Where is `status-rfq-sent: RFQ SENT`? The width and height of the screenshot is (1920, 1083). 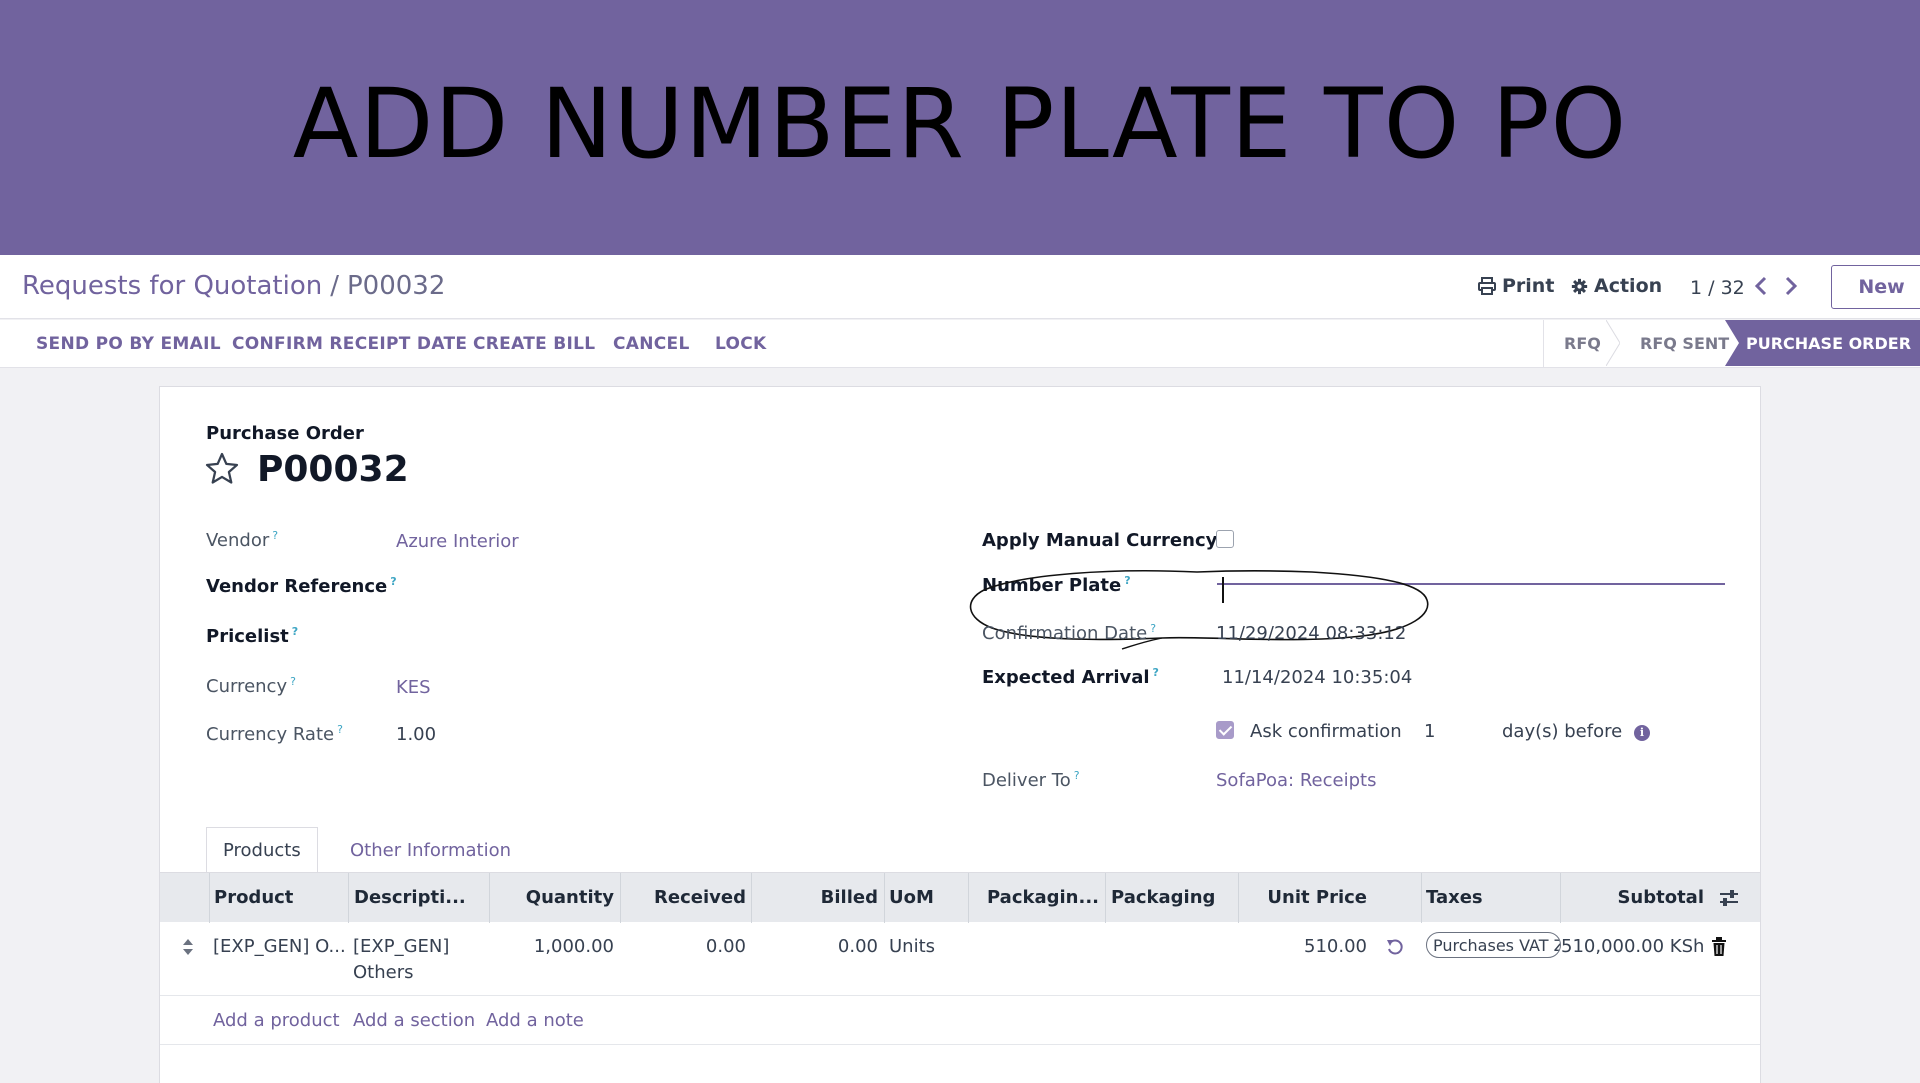 status-rfq-sent: RFQ SENT is located at coordinates (1684, 343).